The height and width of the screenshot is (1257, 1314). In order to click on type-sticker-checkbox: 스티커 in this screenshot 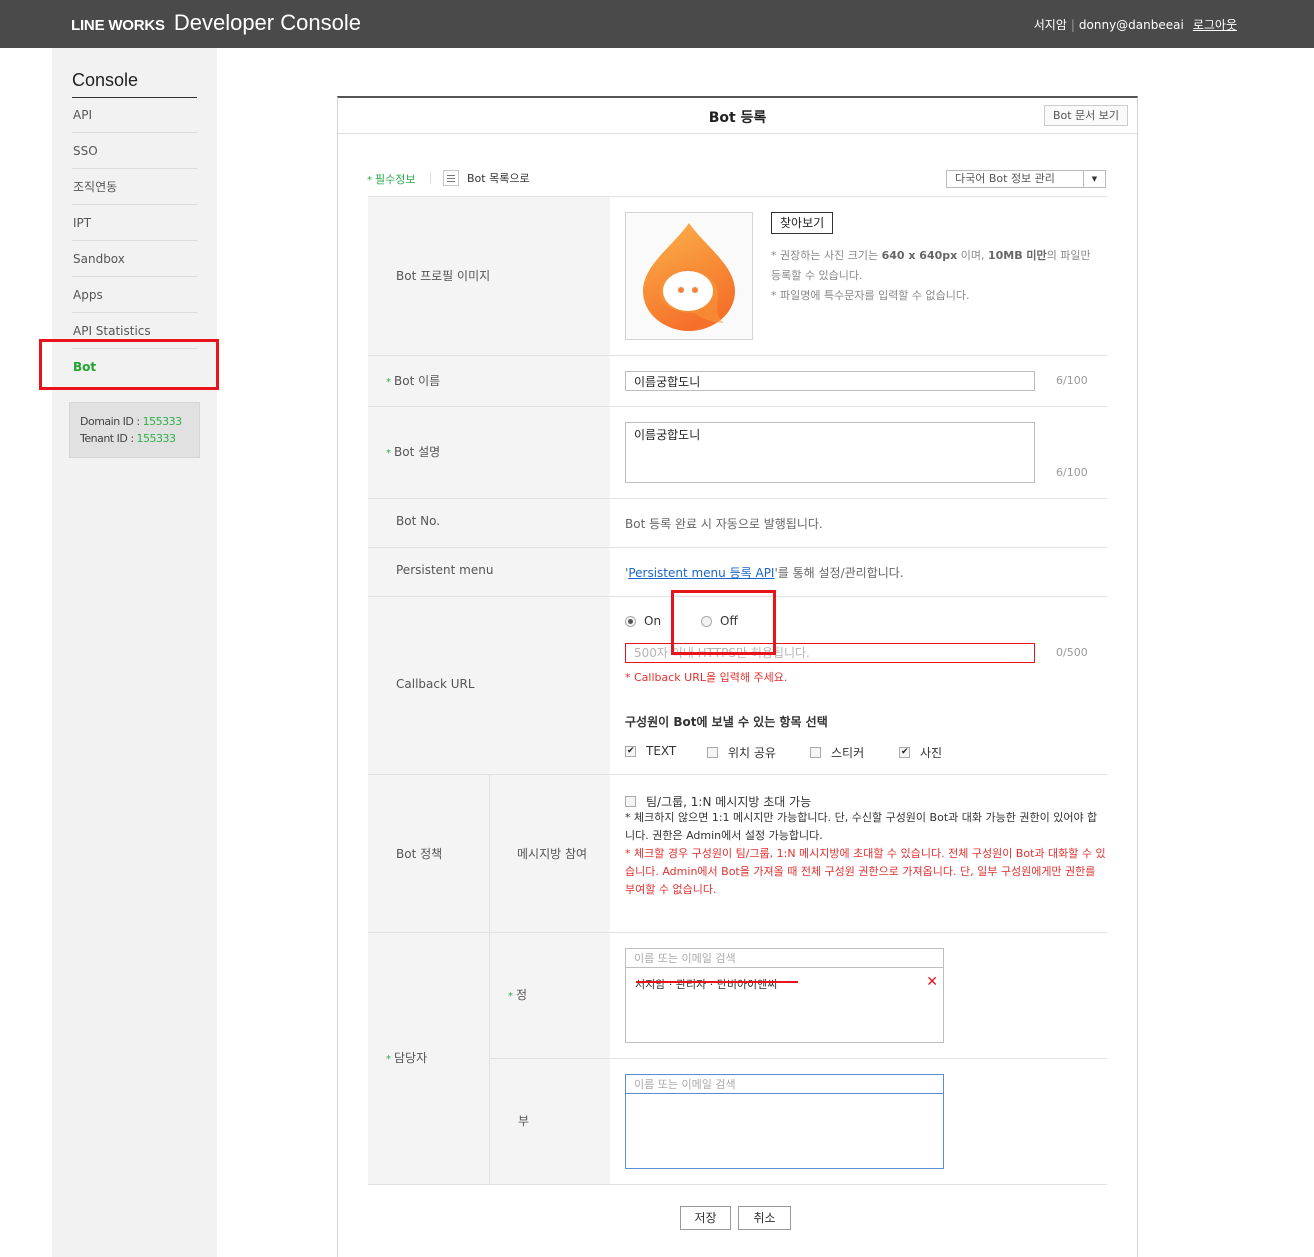, I will do `click(837, 752)`.